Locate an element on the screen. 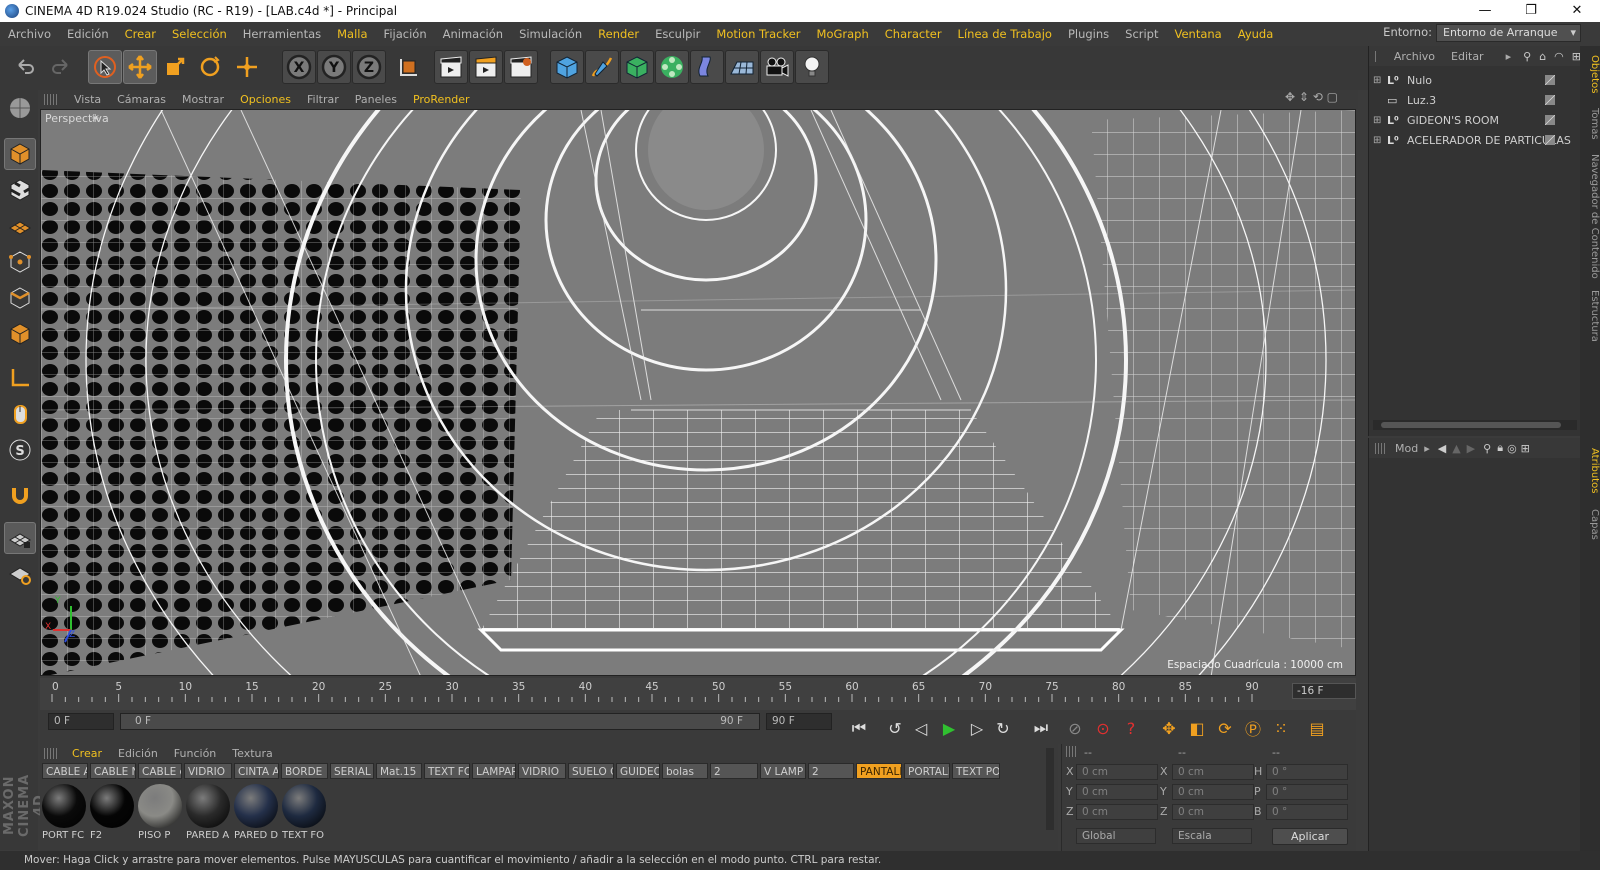 The width and height of the screenshot is (1600, 870). eye-icon: ◠ is located at coordinates (1559, 56).